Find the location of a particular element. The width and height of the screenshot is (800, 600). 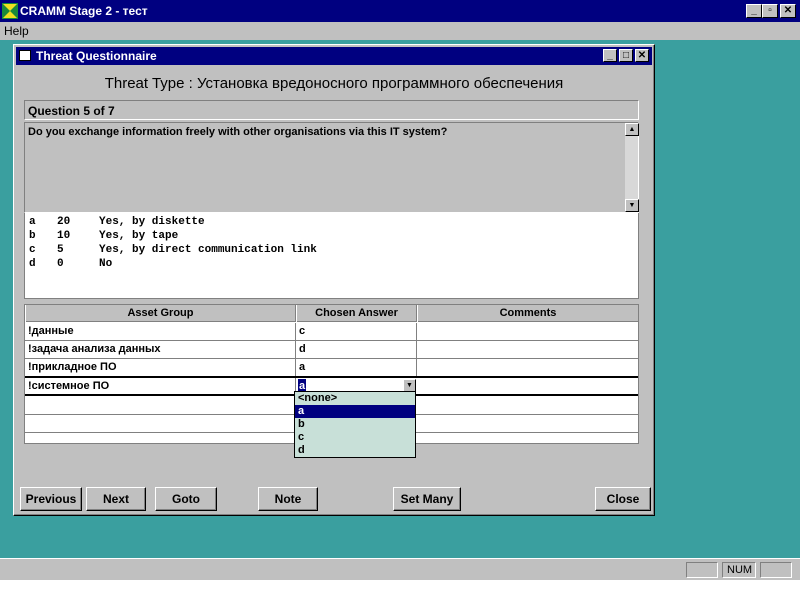

app-icon is located at coordinates (10, 11).